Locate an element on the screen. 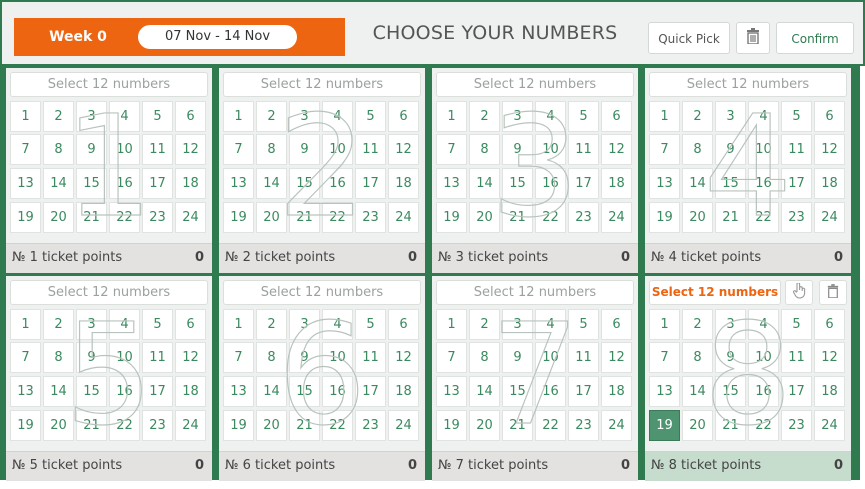  trash-button is located at coordinates (833, 292).